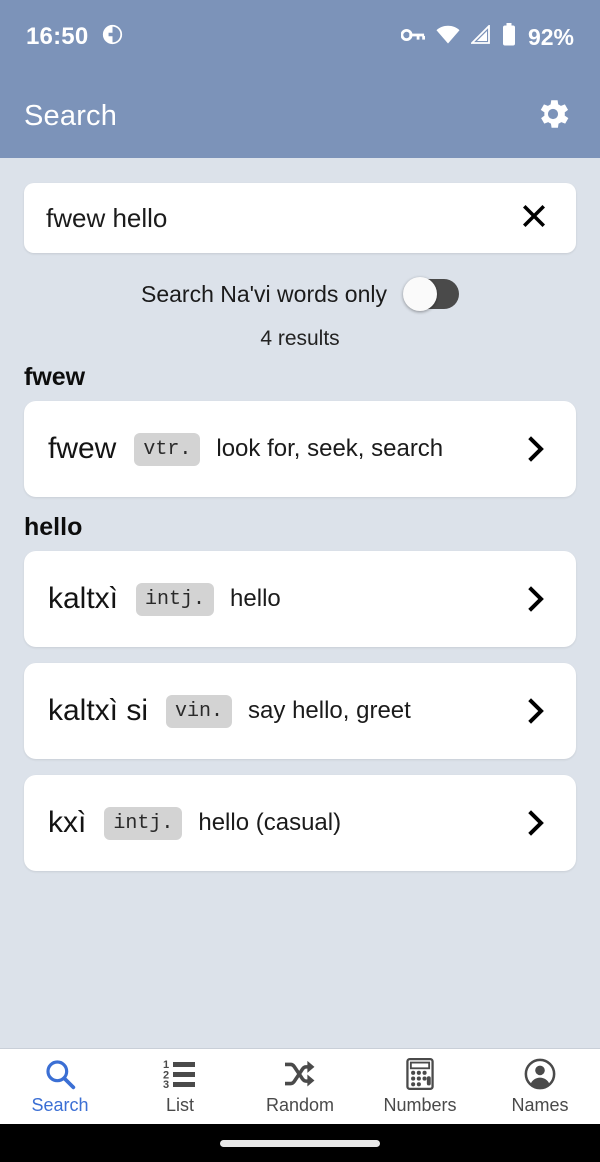  Describe the element at coordinates (255, 598) in the screenshot. I see `entry-definition: hello` at that location.